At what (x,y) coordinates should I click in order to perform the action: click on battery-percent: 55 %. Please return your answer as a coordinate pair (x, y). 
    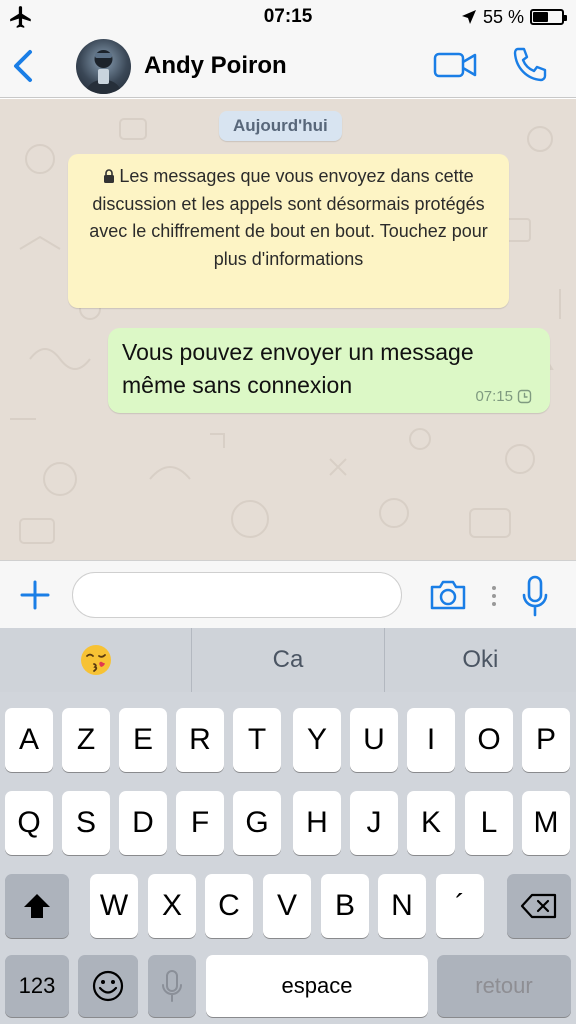
    Looking at the image, I should click on (503, 16).